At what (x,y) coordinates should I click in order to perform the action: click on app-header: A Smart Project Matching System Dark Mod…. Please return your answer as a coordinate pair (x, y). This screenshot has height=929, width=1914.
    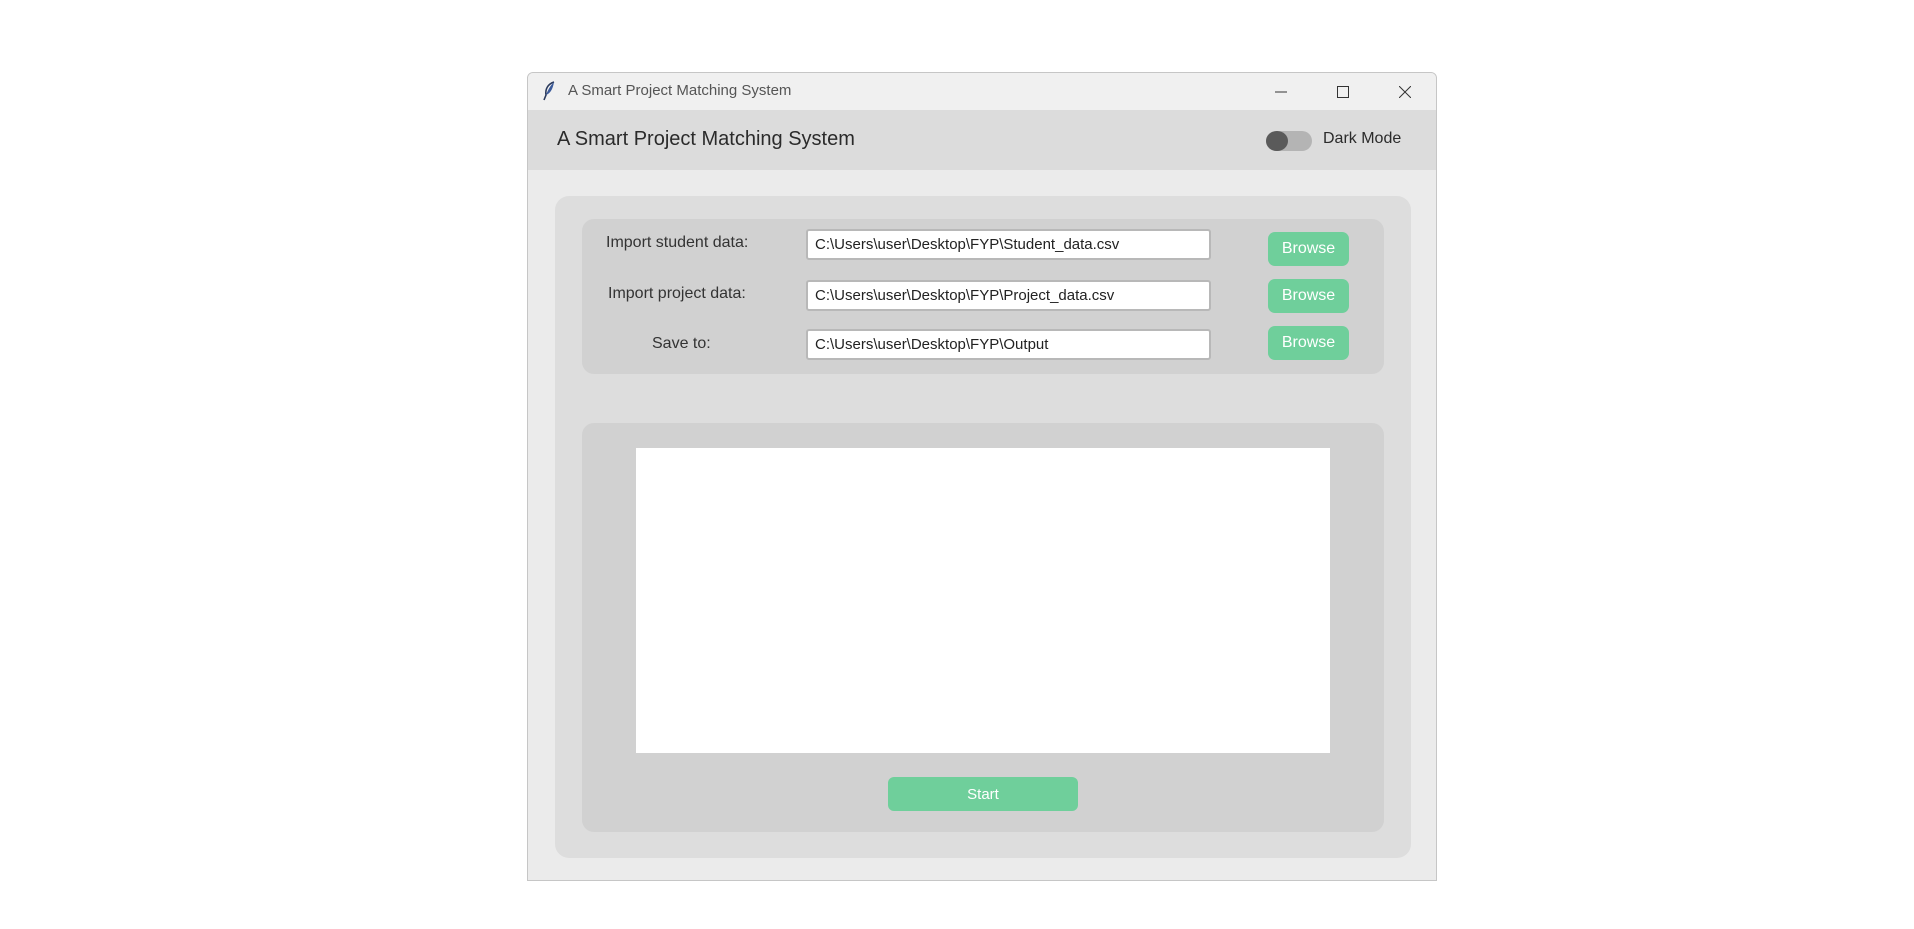
    Looking at the image, I should click on (982, 140).